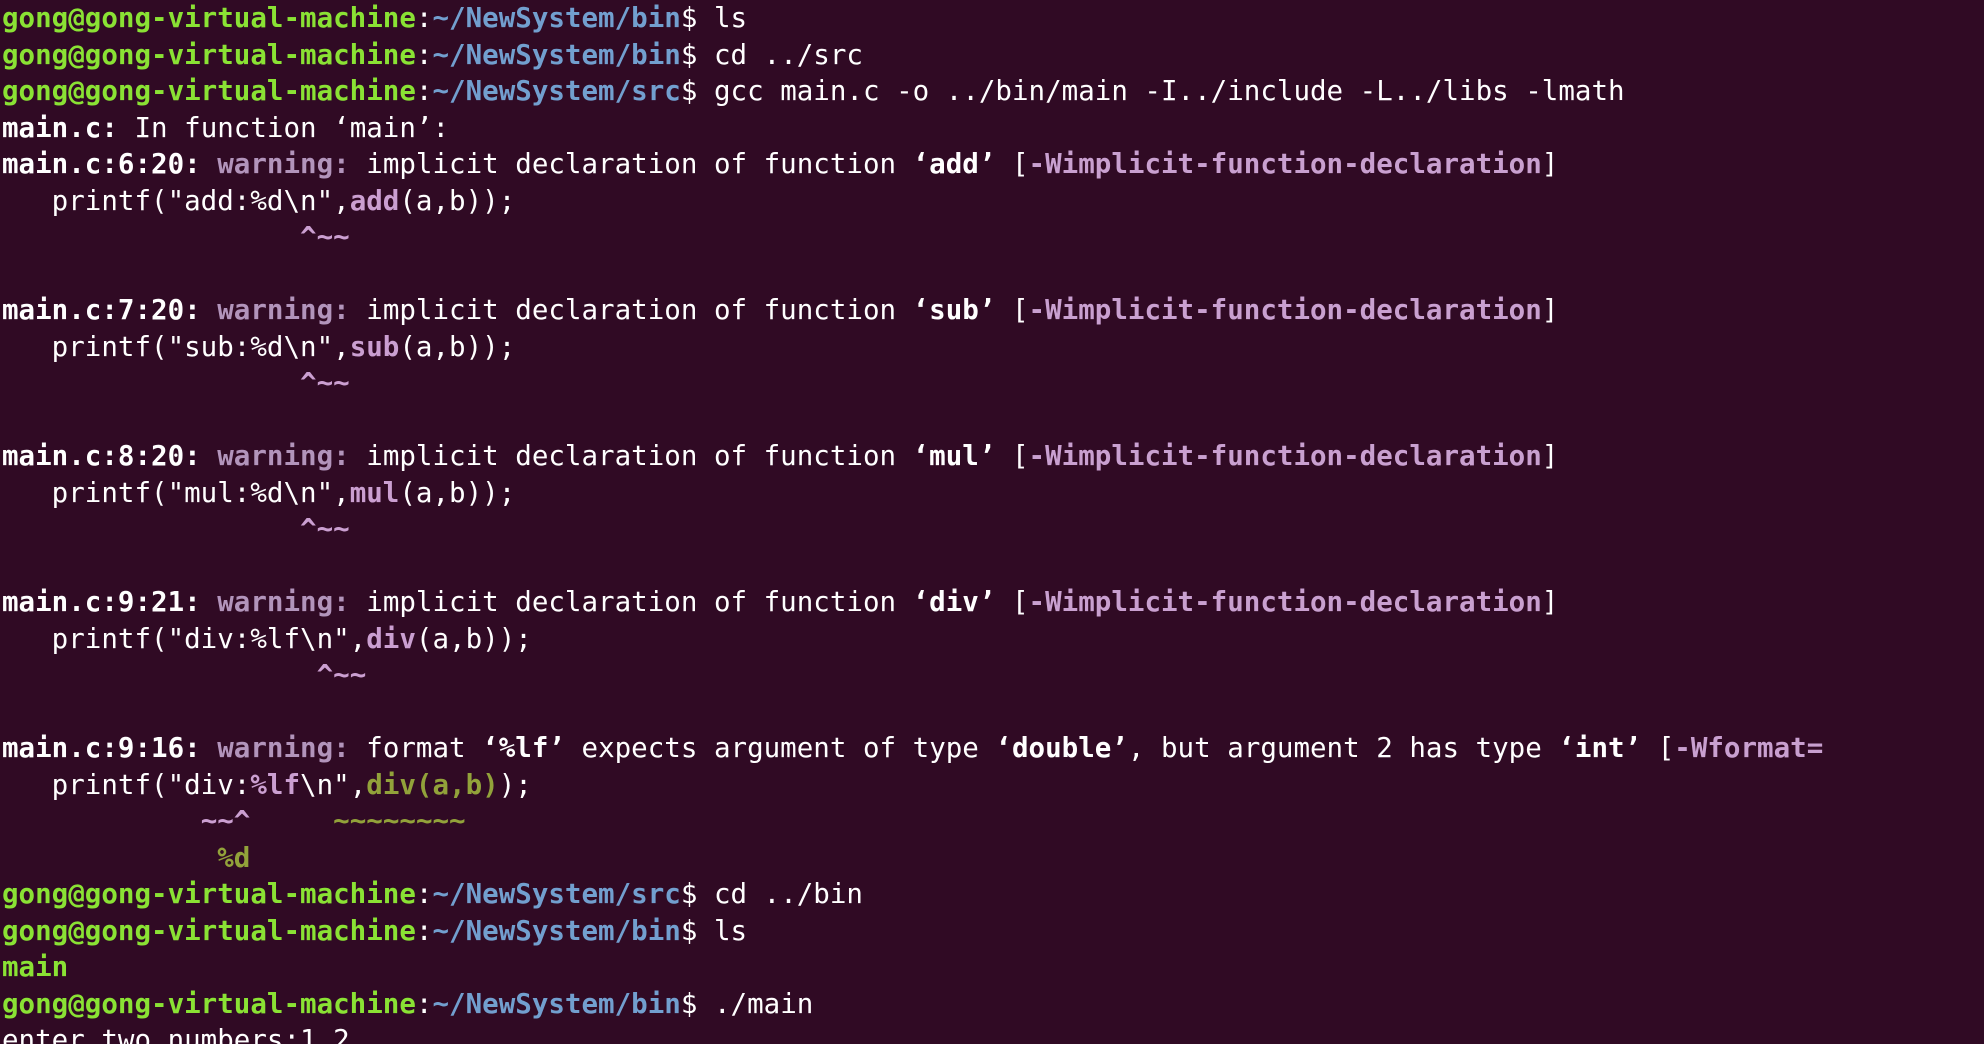 This screenshot has height=1044, width=1984. Describe the element at coordinates (374, 346) in the screenshot. I see `source-highlight: sub` at that location.